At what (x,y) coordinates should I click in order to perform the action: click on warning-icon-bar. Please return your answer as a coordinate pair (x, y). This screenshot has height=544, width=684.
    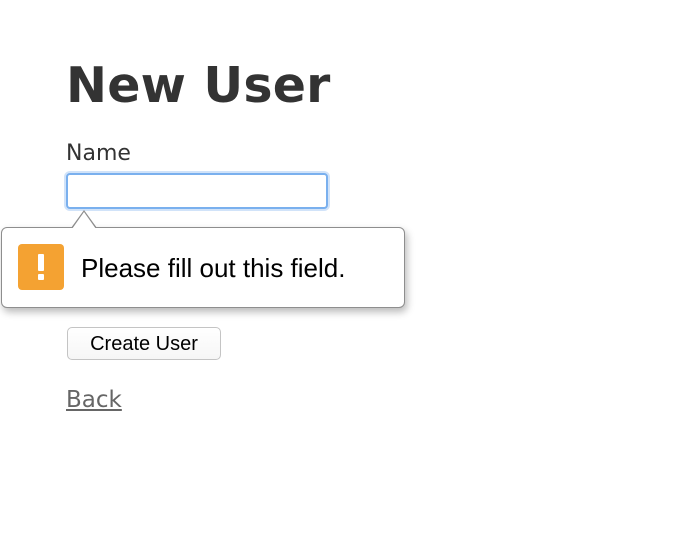
    Looking at the image, I should click on (41, 262).